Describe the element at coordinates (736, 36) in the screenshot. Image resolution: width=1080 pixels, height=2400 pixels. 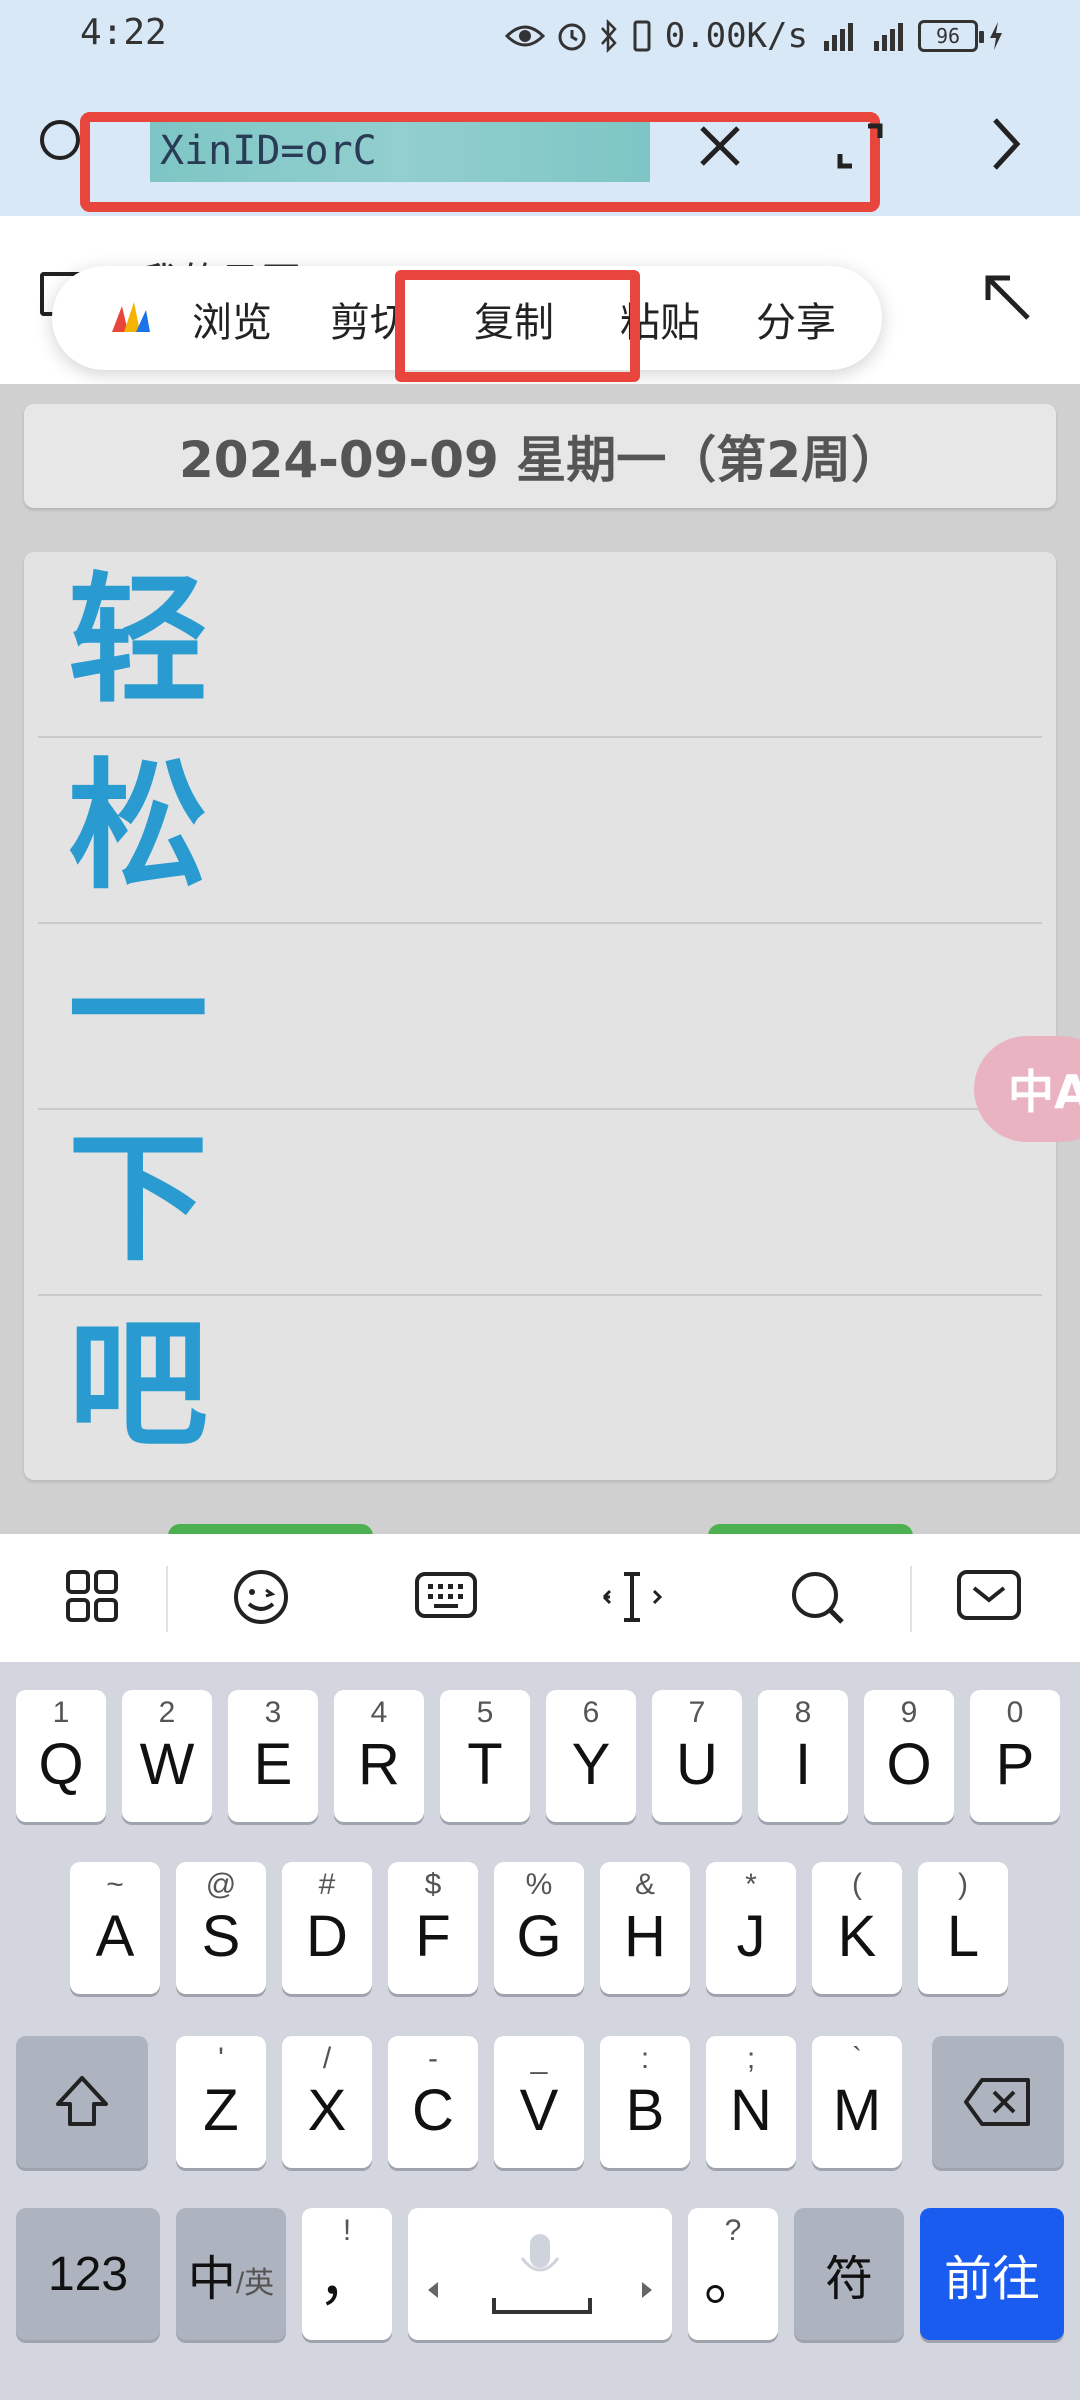
I see `net-speed: 0.00K/s` at that location.